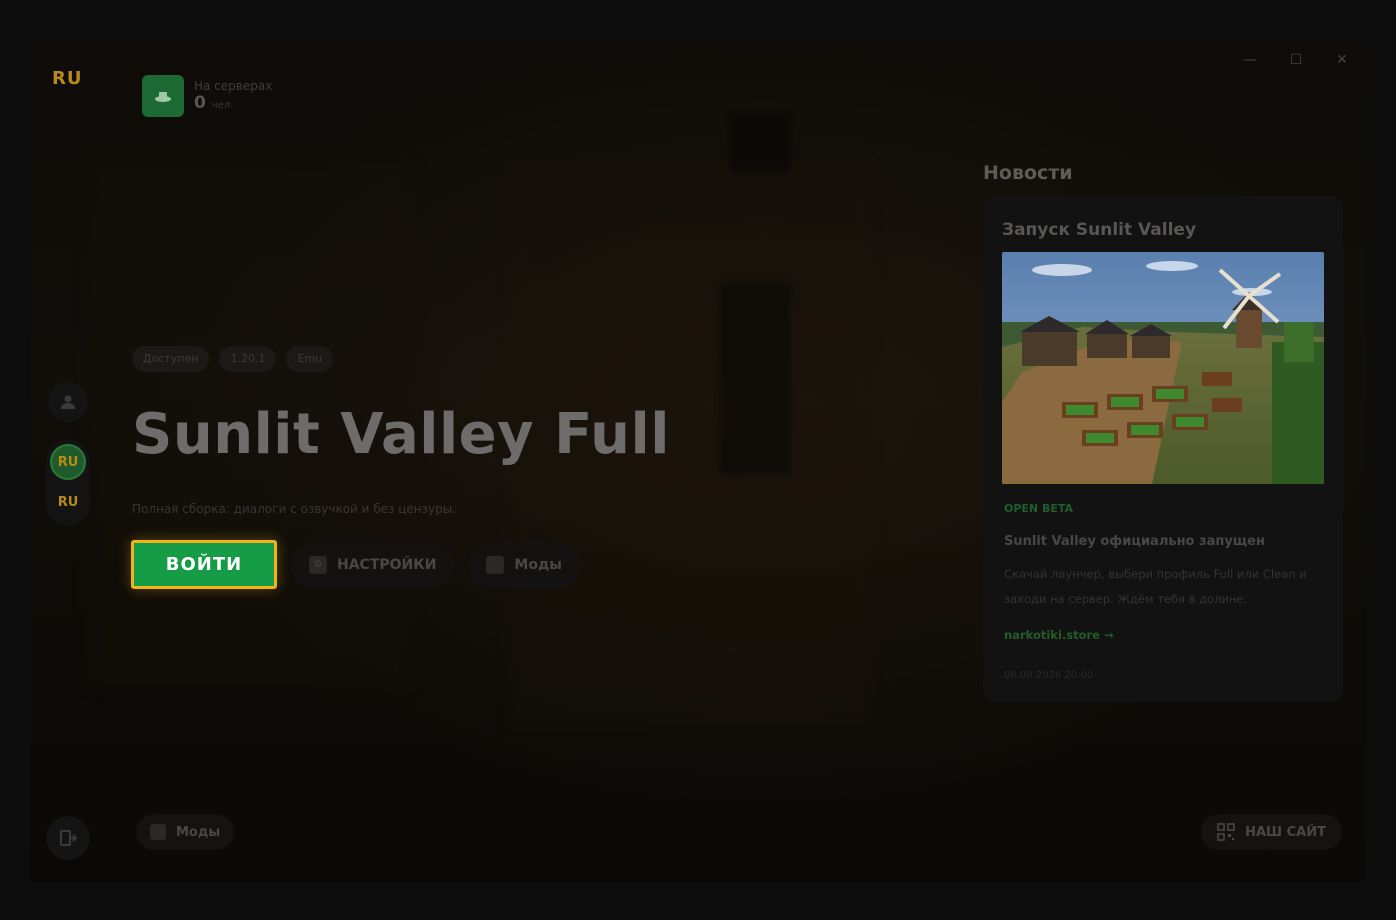 This screenshot has height=920, width=1396. Describe the element at coordinates (387, 564) in the screenshot. I see `settings-label: НАСТРОЙКИ` at that location.